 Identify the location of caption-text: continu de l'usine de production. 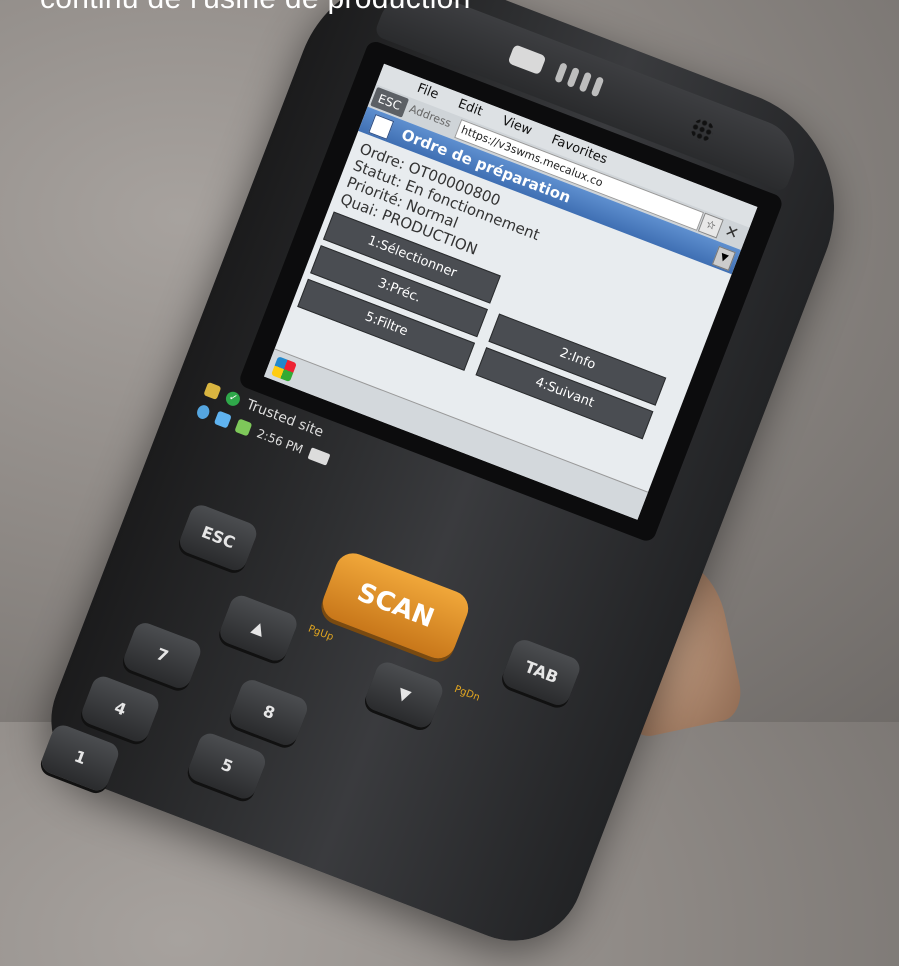
(255, 8).